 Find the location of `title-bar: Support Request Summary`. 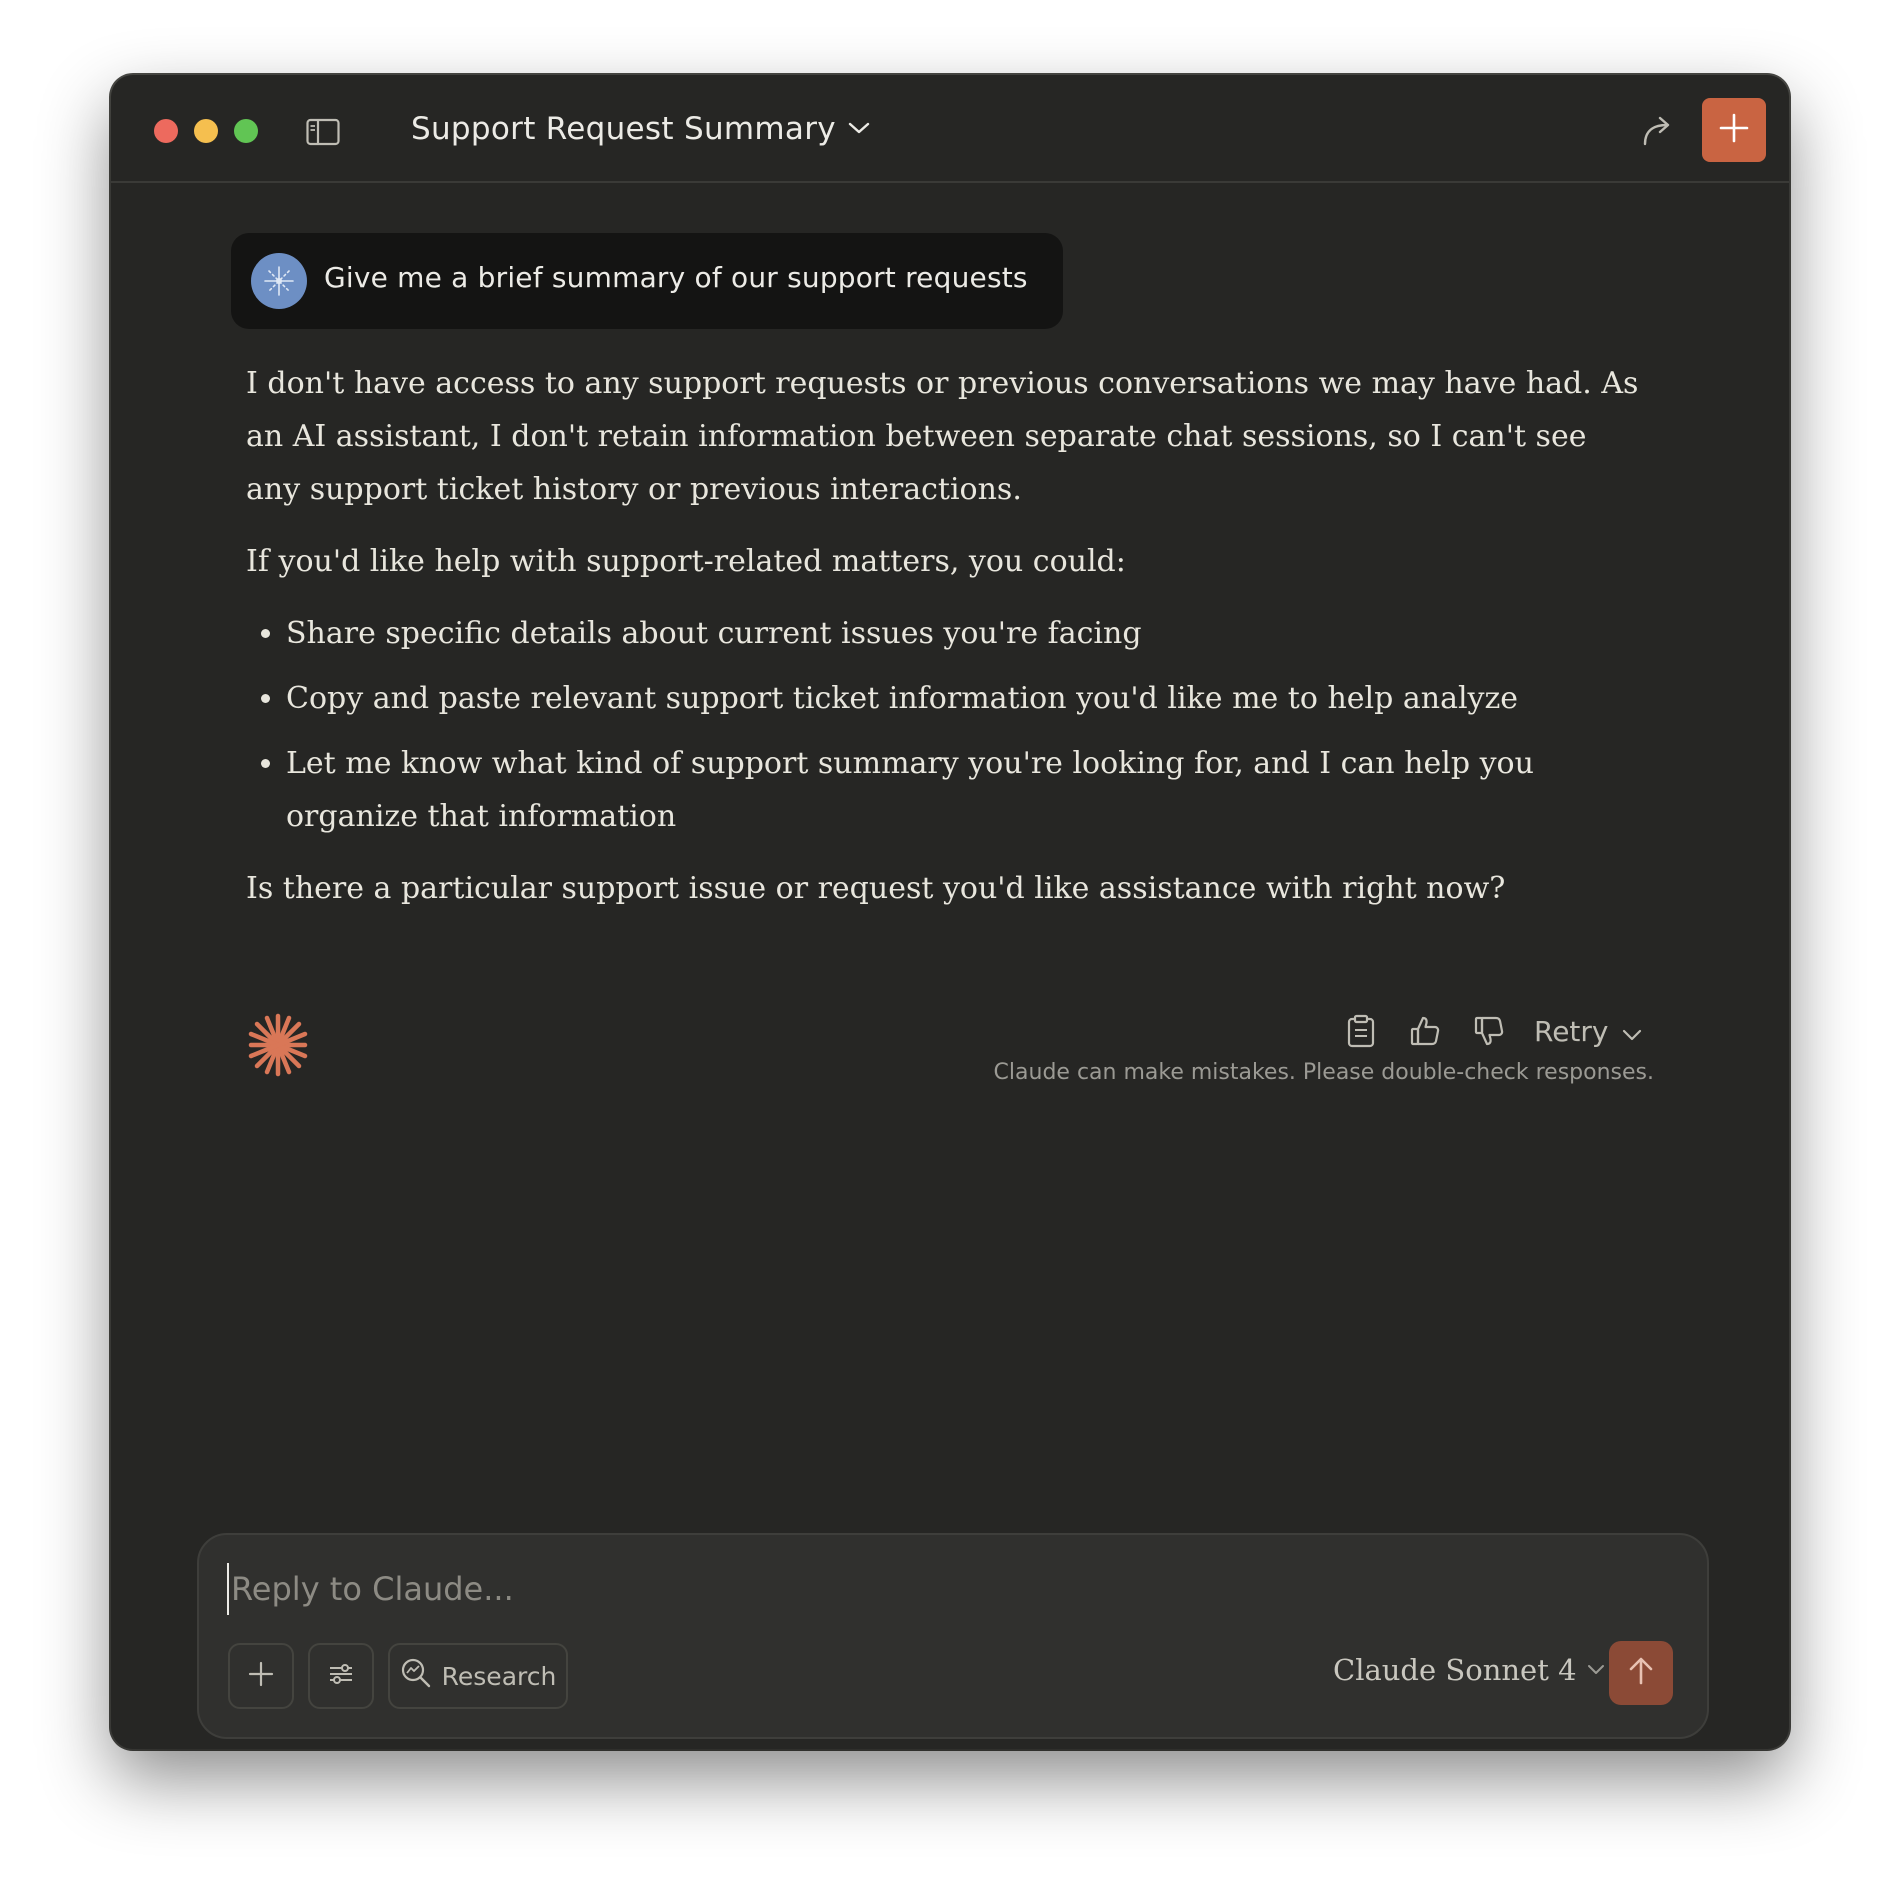

title-bar: Support Request Summary is located at coordinates (950, 129).